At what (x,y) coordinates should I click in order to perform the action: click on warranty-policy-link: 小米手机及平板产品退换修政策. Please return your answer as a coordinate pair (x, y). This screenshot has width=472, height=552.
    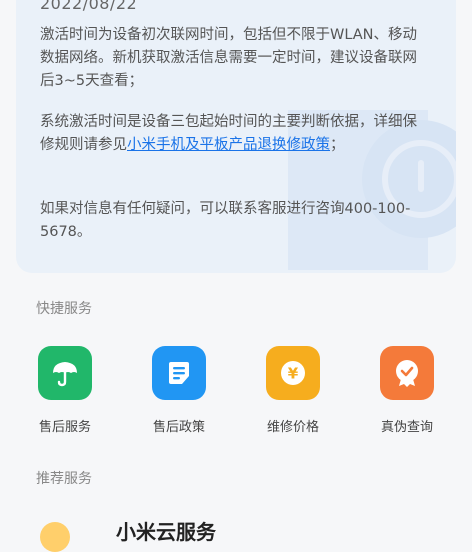
    Looking at the image, I should click on (228, 145).